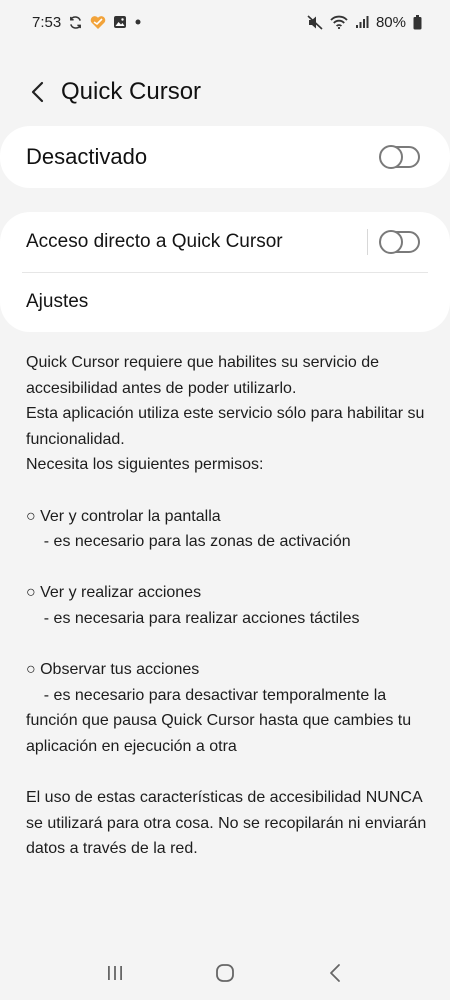 Image resolution: width=450 pixels, height=1000 pixels. Describe the element at coordinates (339, 22) in the screenshot. I see `wifi-icon` at that location.